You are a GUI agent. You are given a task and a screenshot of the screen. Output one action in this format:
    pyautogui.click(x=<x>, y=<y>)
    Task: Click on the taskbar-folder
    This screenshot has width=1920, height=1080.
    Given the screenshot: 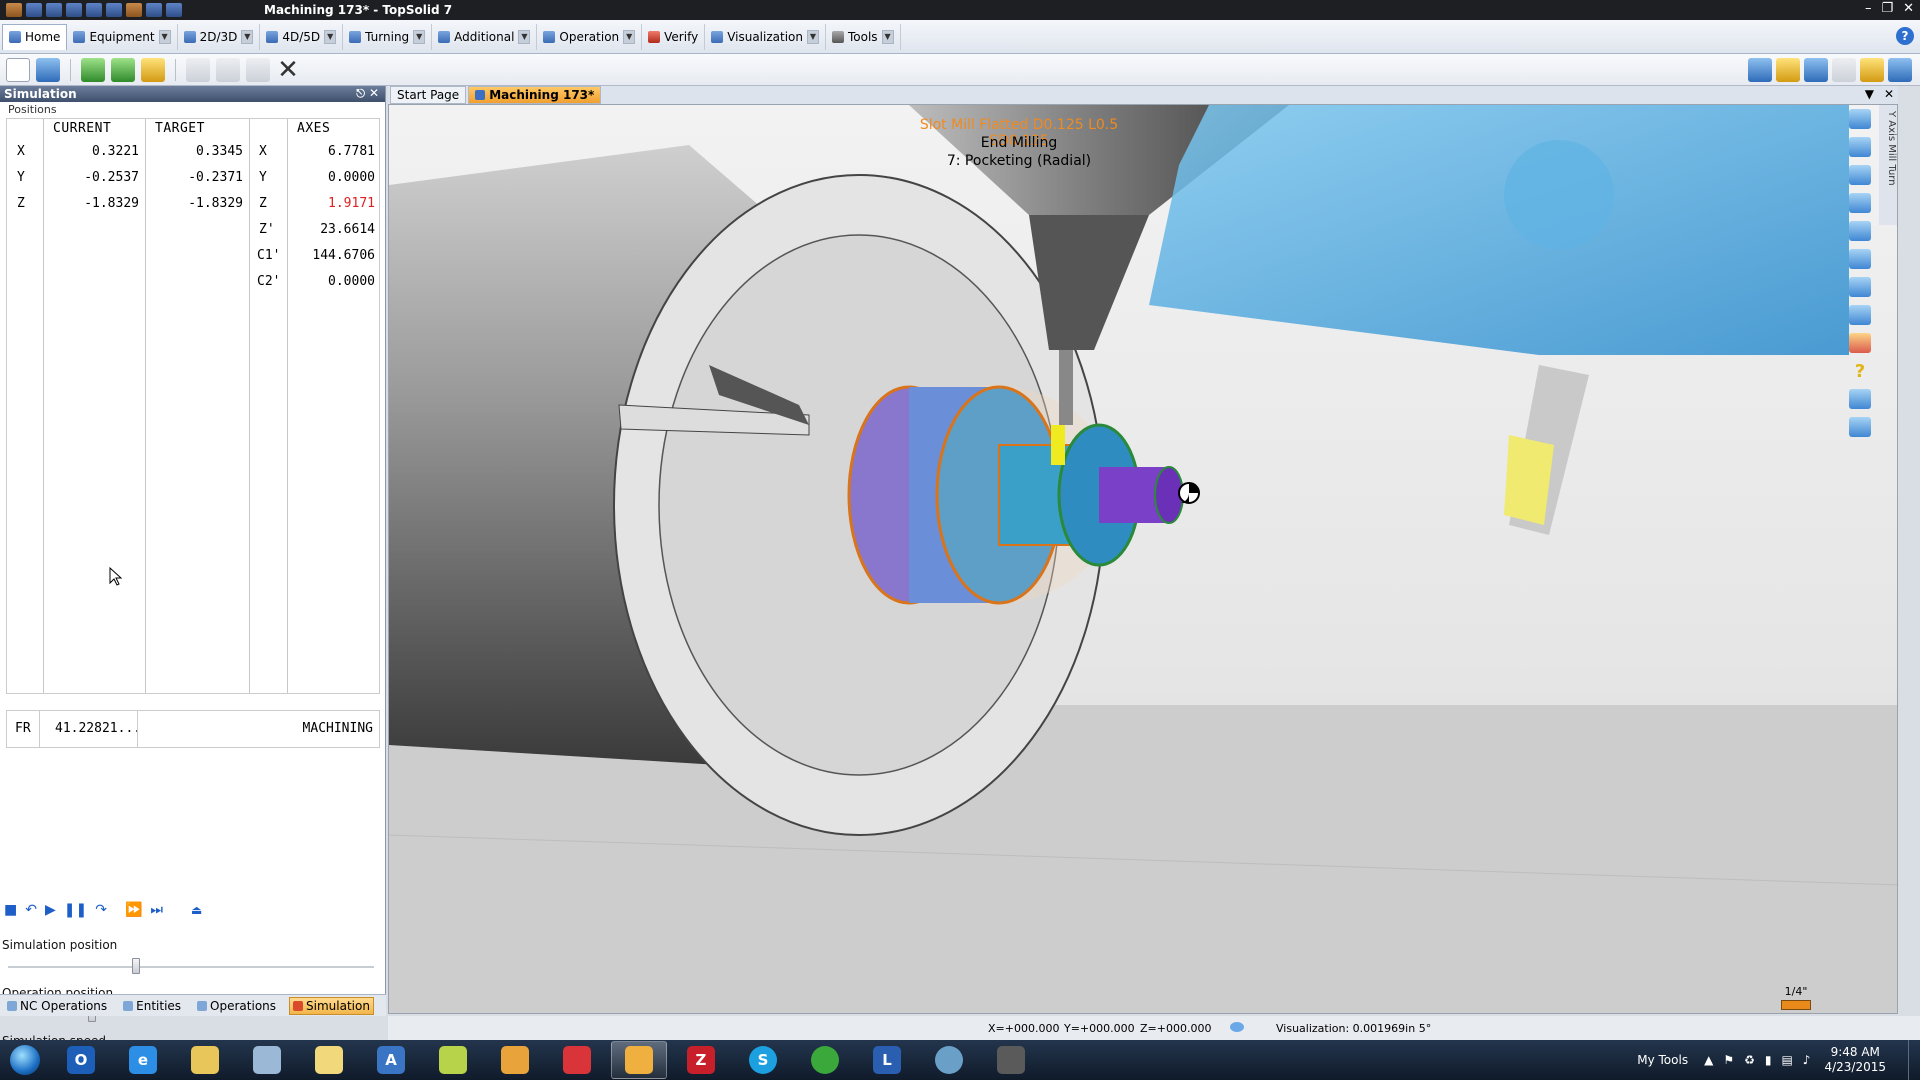 What is the action you would take?
    pyautogui.click(x=329, y=1060)
    